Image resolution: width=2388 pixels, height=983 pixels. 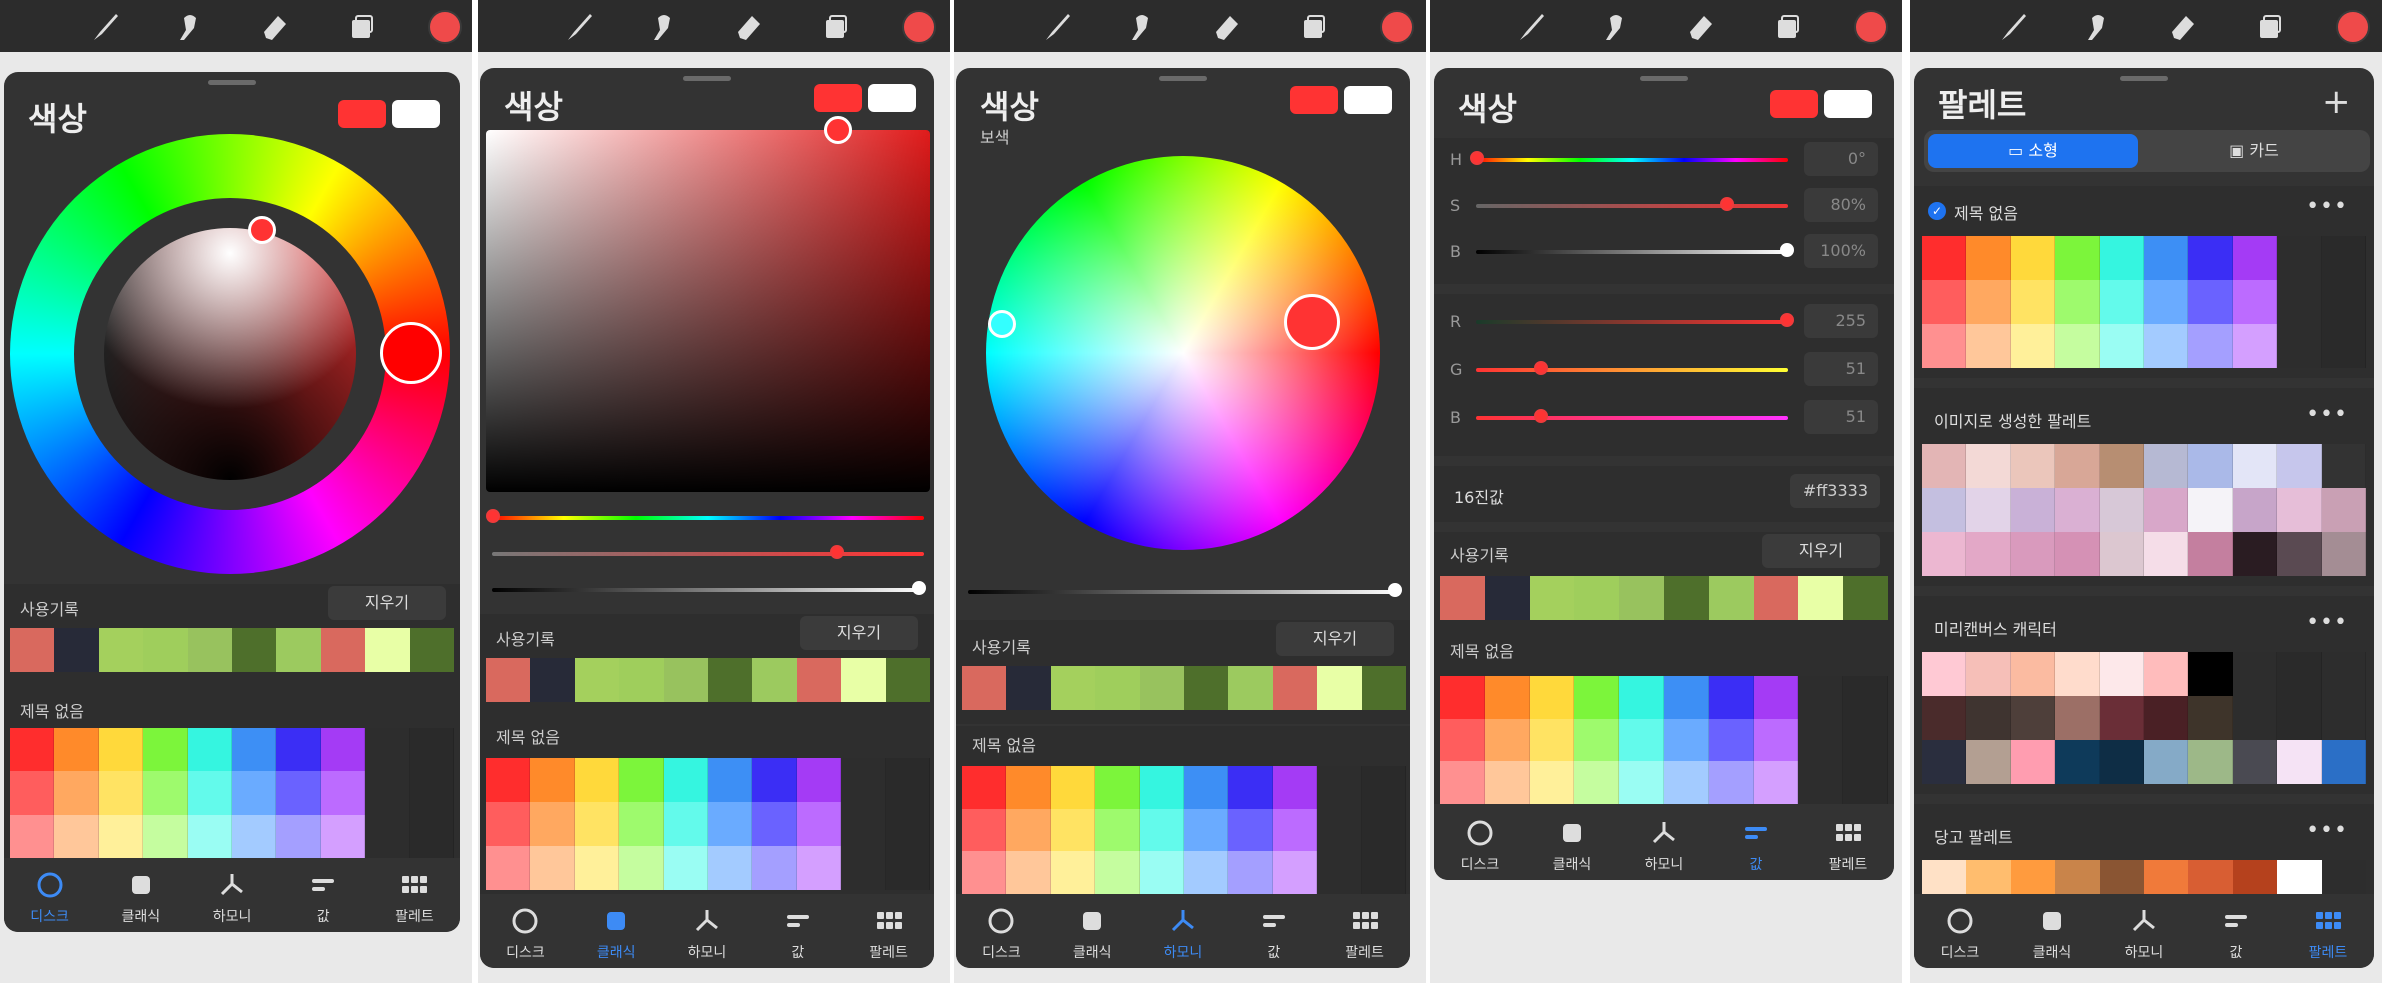 I want to click on blue-slider-knob, so click(x=1541, y=416).